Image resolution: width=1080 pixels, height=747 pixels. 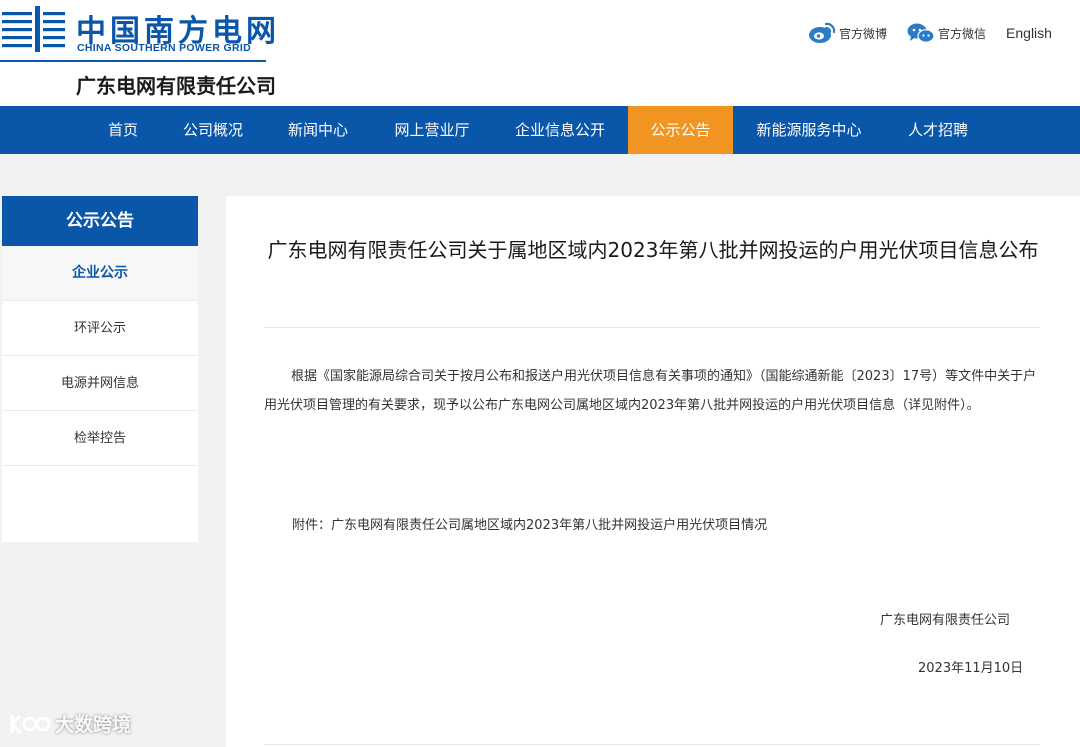 What do you see at coordinates (100, 438) in the screenshot?
I see `sidebar-item-report-complaint: 检举控告` at bounding box center [100, 438].